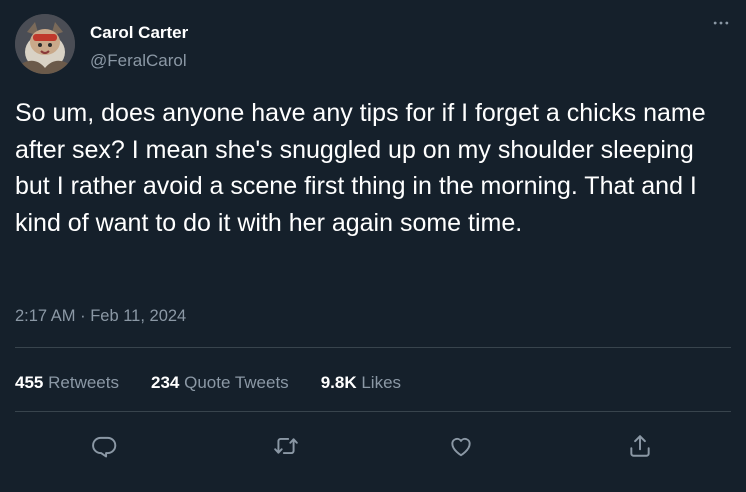 Image resolution: width=746 pixels, height=492 pixels. I want to click on likes-stat: 9.8K Likes, so click(361, 383).